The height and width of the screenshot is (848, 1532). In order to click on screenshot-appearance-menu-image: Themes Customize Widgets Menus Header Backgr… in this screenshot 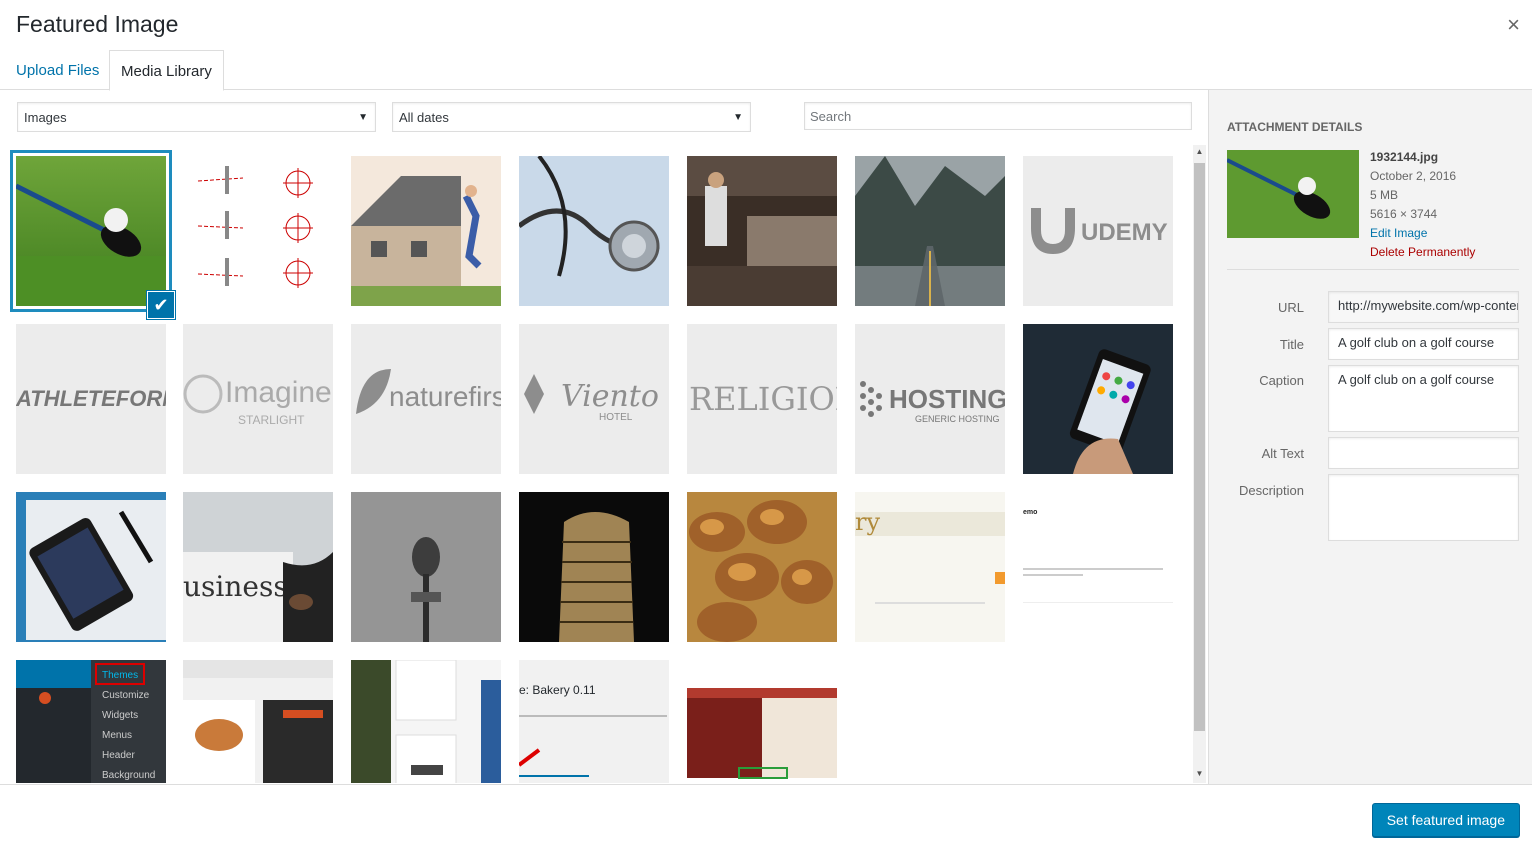, I will do `click(91, 721)`.